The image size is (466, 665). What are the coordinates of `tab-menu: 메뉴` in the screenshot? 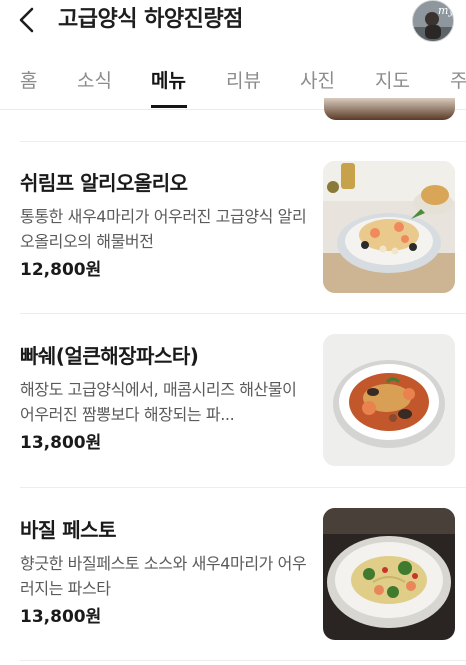 It's located at (168, 81).